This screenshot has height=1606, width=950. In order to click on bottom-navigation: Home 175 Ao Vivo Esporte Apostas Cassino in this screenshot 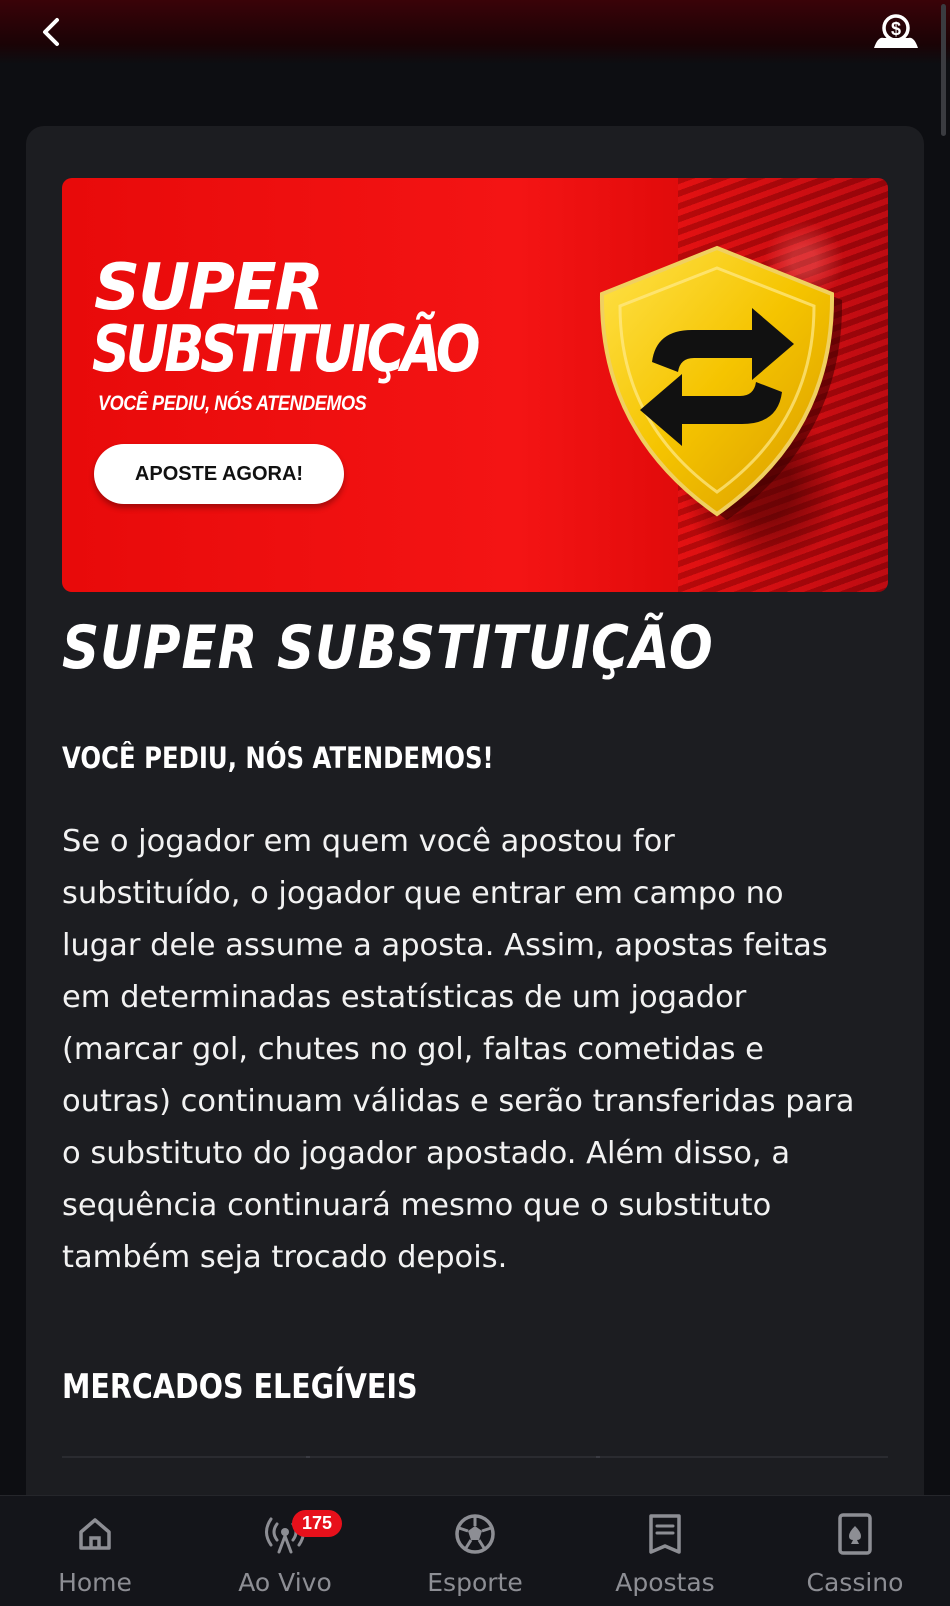, I will do `click(475, 1550)`.